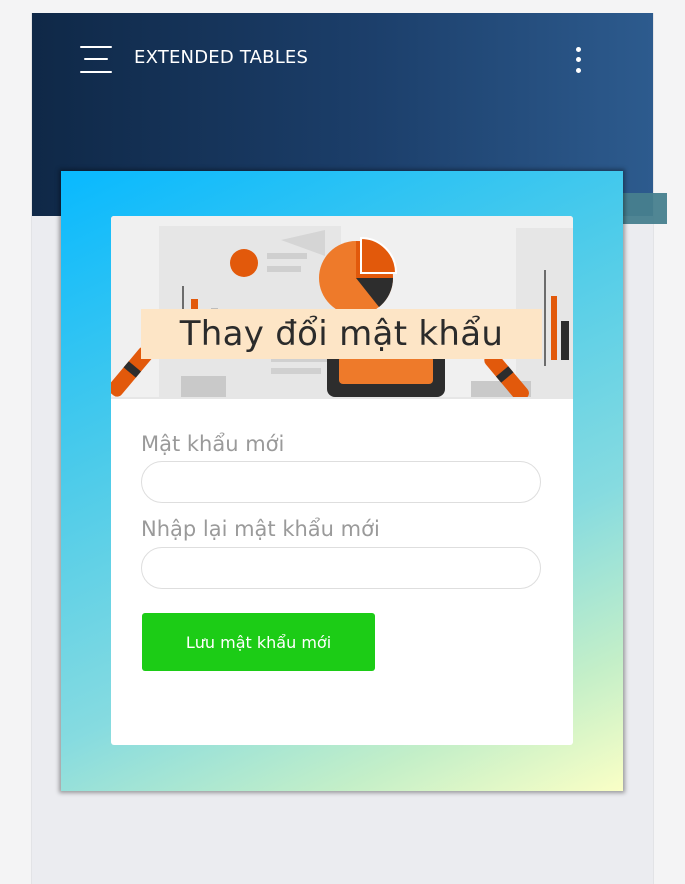 This screenshot has width=685, height=884. What do you see at coordinates (341, 568) in the screenshot?
I see `confirm-password-input` at bounding box center [341, 568].